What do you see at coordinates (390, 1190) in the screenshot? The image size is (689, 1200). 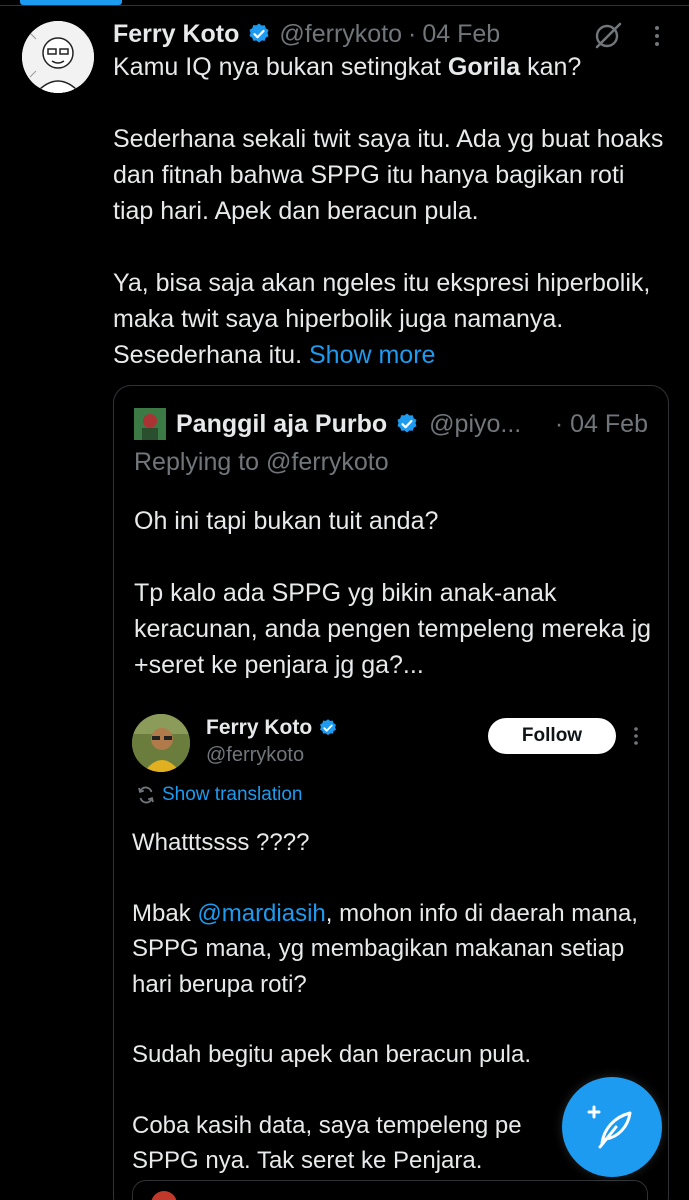 I see `nested-card-preview` at bounding box center [390, 1190].